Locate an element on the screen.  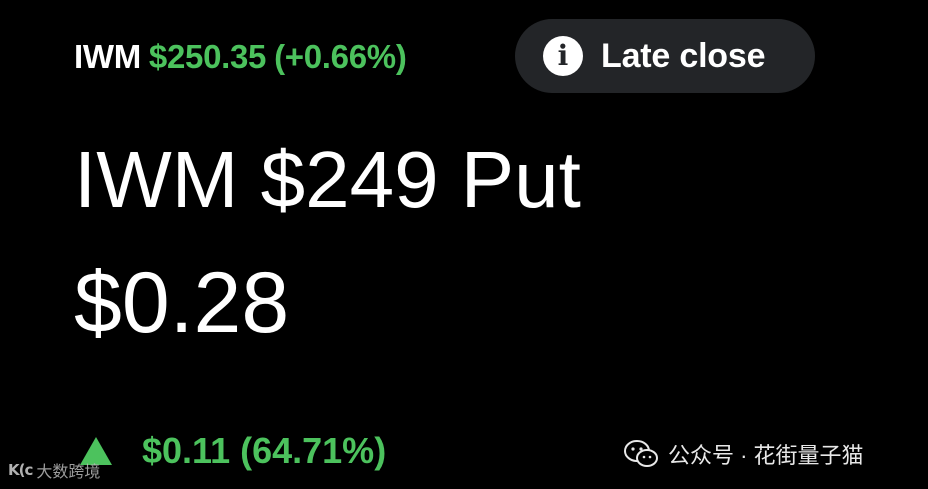
option-title: IWM $249 Put is located at coordinates (327, 179).